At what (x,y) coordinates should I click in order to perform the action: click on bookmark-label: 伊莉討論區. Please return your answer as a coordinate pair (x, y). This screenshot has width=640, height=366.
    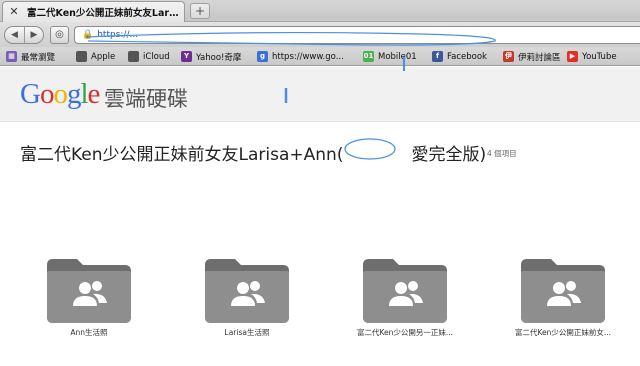
    Looking at the image, I should click on (539, 57).